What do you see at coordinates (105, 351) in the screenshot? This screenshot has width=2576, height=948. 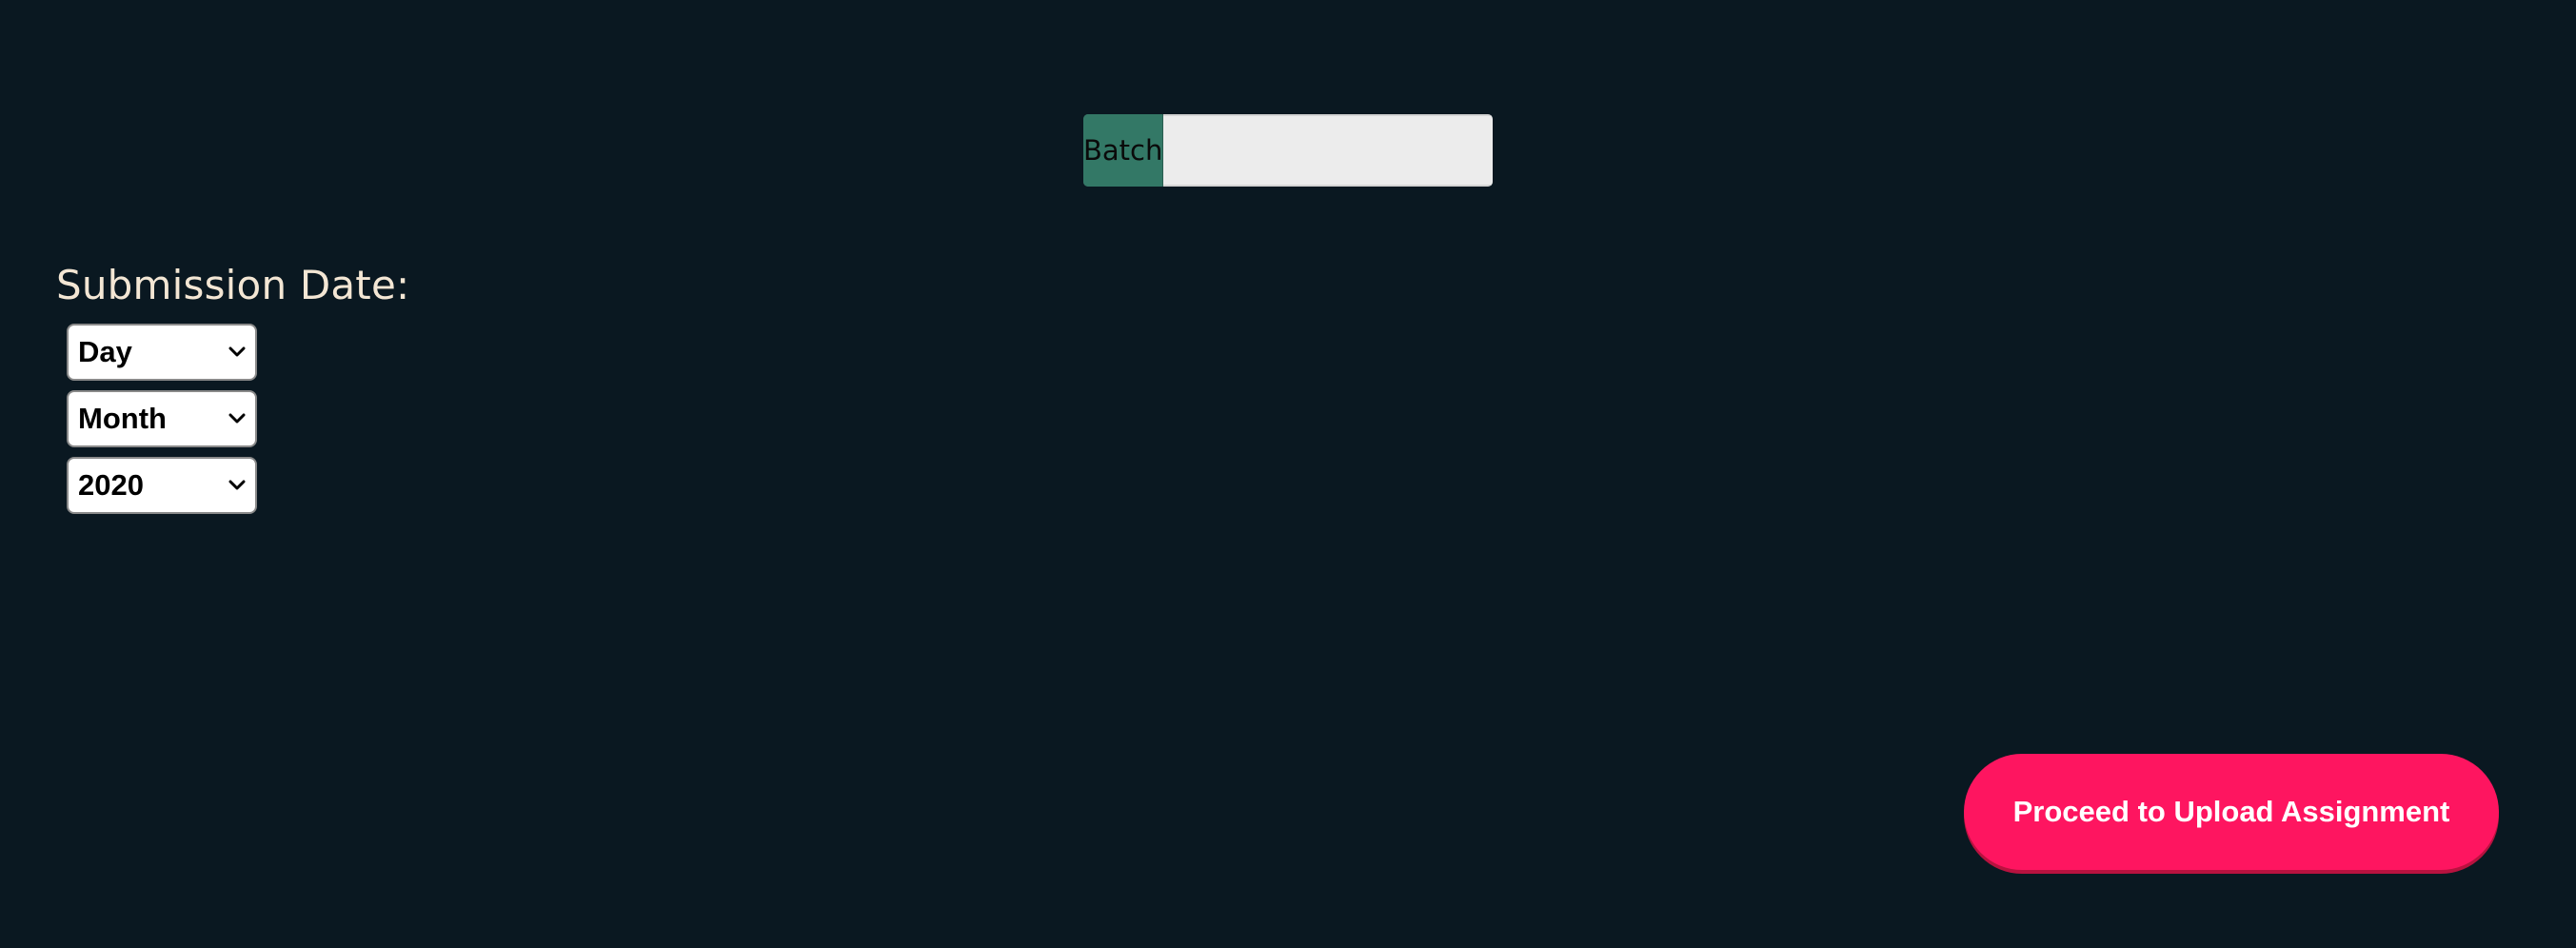 I see `day-select-value: Day` at bounding box center [105, 351].